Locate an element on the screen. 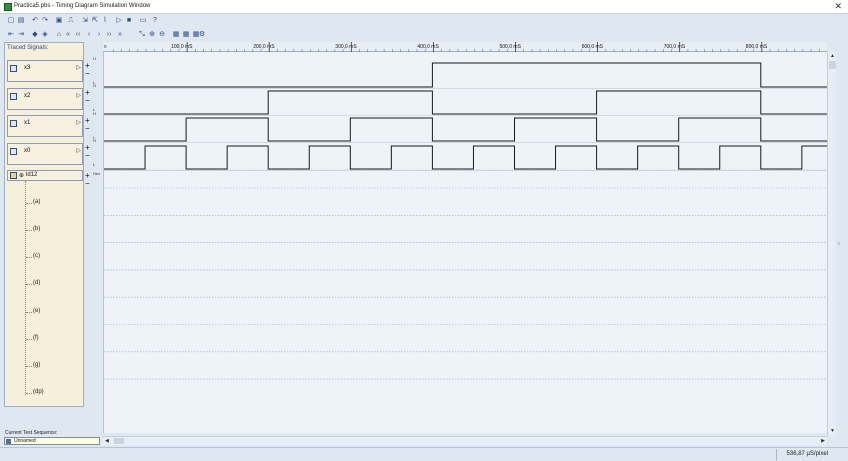  insert-icon: ◆ is located at coordinates (35, 35).